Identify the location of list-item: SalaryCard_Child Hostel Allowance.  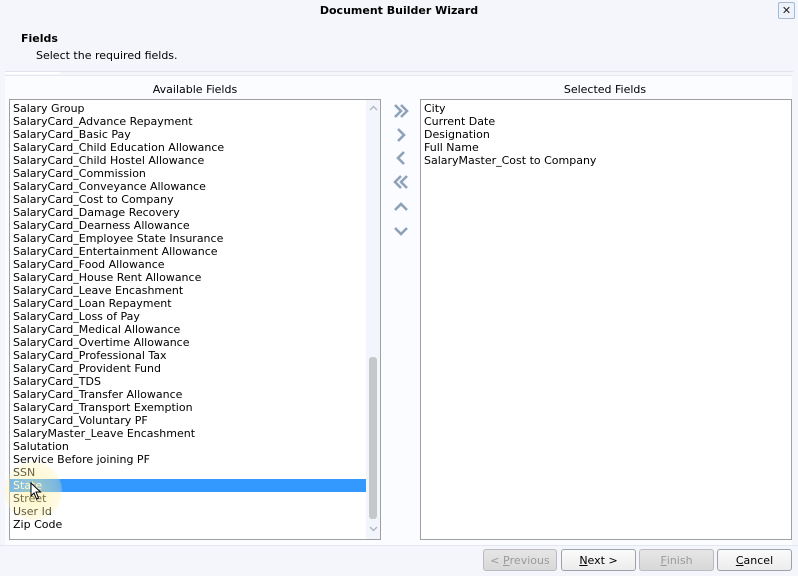
(188, 160).